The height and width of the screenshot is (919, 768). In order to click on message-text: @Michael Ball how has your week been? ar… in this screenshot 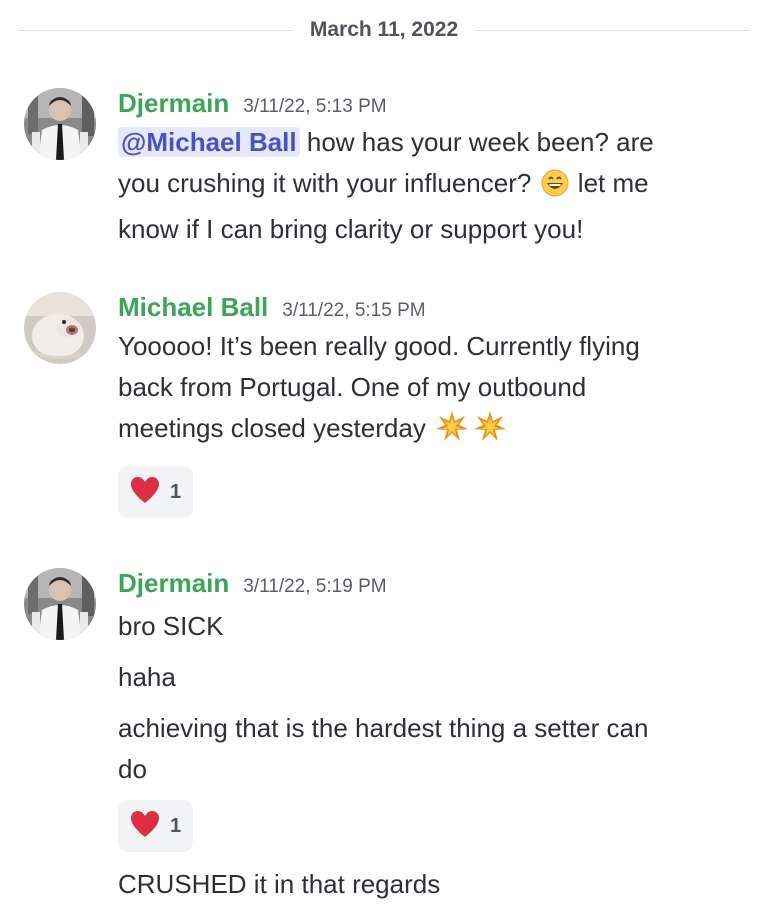, I will do `click(434, 186)`.